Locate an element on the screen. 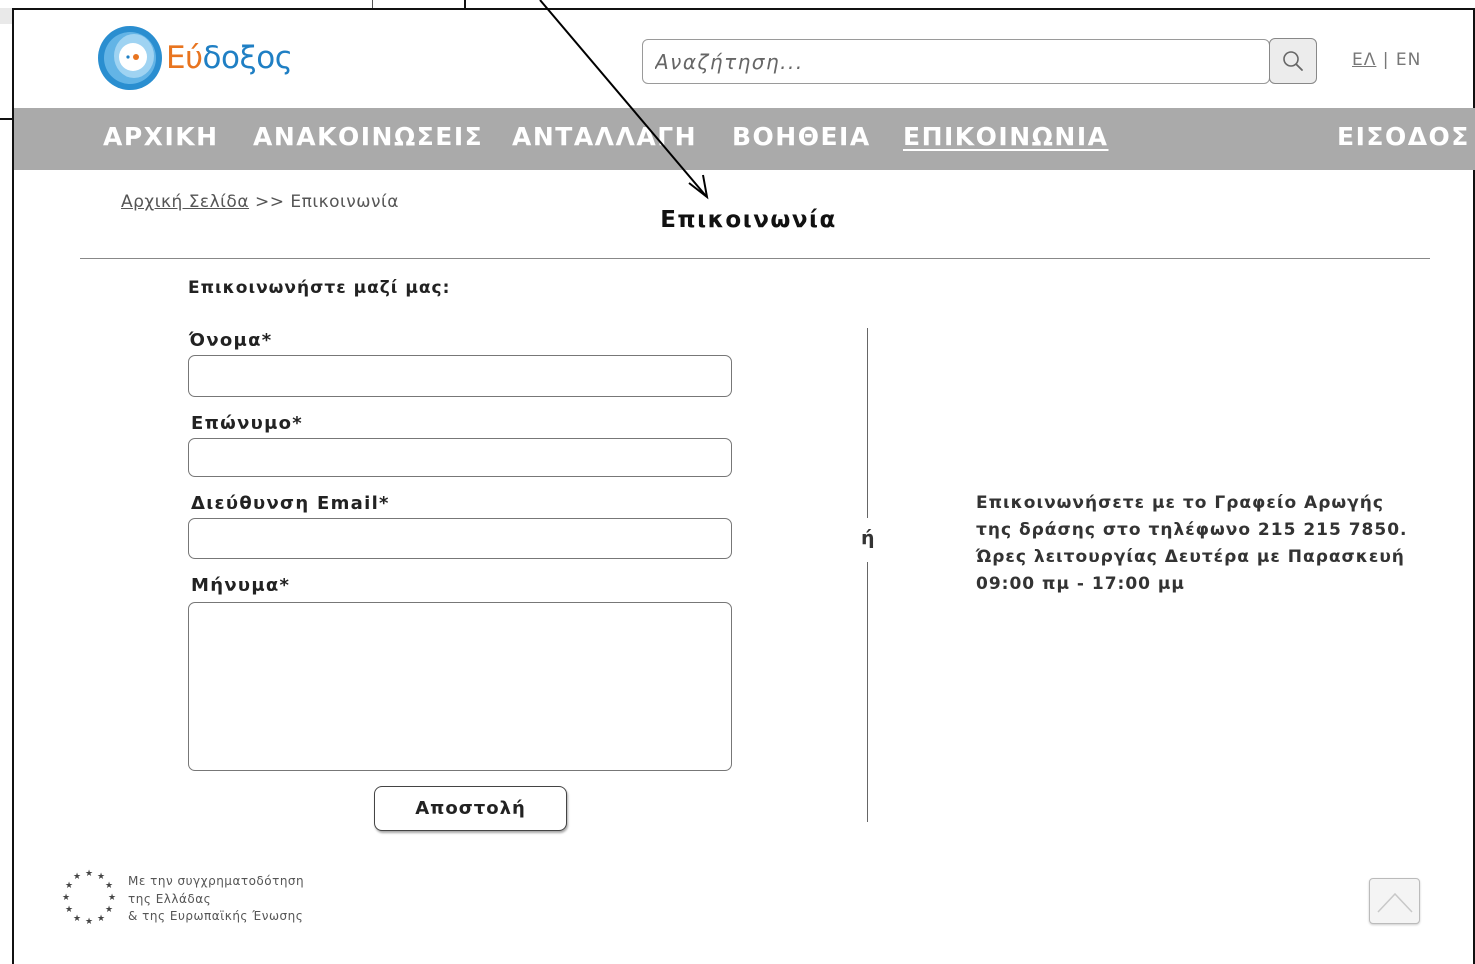  funding-line: & της Ευρωπαϊκής Ένωσης is located at coordinates (216, 916).